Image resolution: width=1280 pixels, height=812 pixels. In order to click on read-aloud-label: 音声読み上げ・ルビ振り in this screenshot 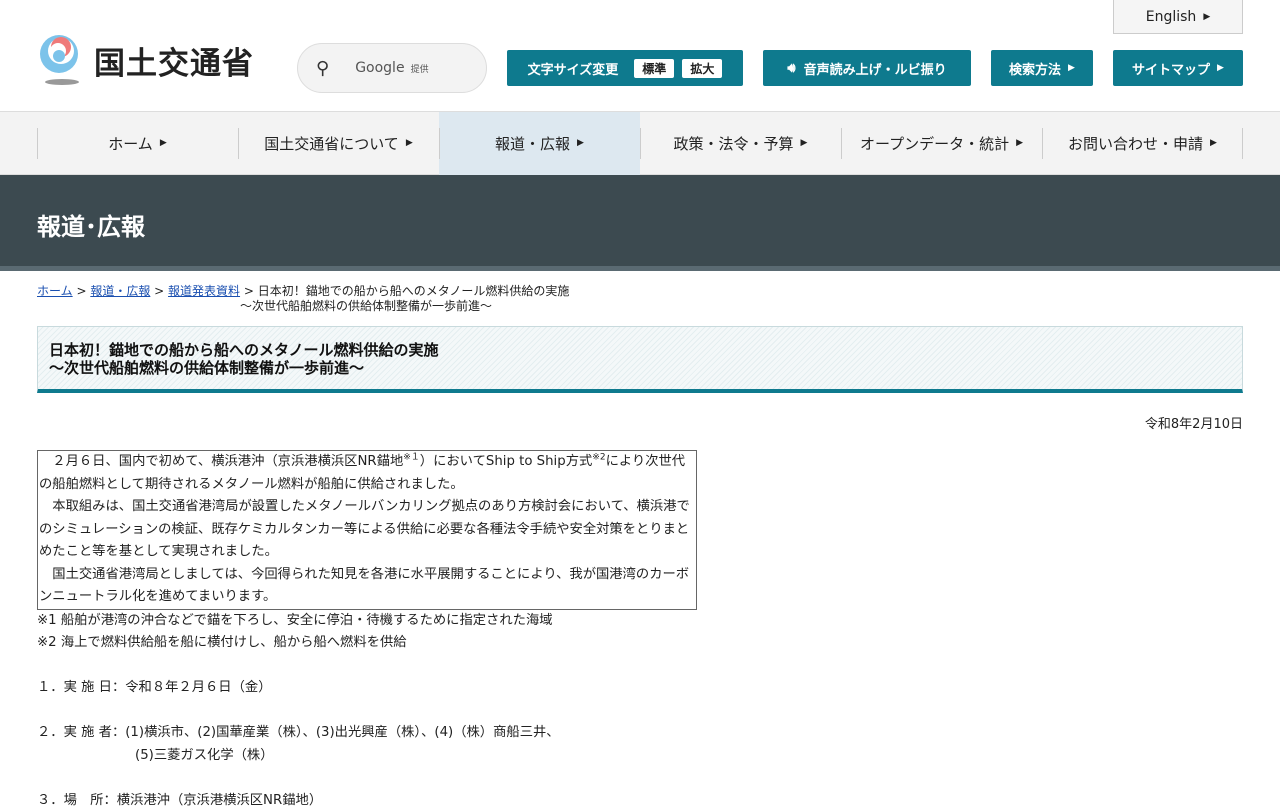, I will do `click(875, 68)`.